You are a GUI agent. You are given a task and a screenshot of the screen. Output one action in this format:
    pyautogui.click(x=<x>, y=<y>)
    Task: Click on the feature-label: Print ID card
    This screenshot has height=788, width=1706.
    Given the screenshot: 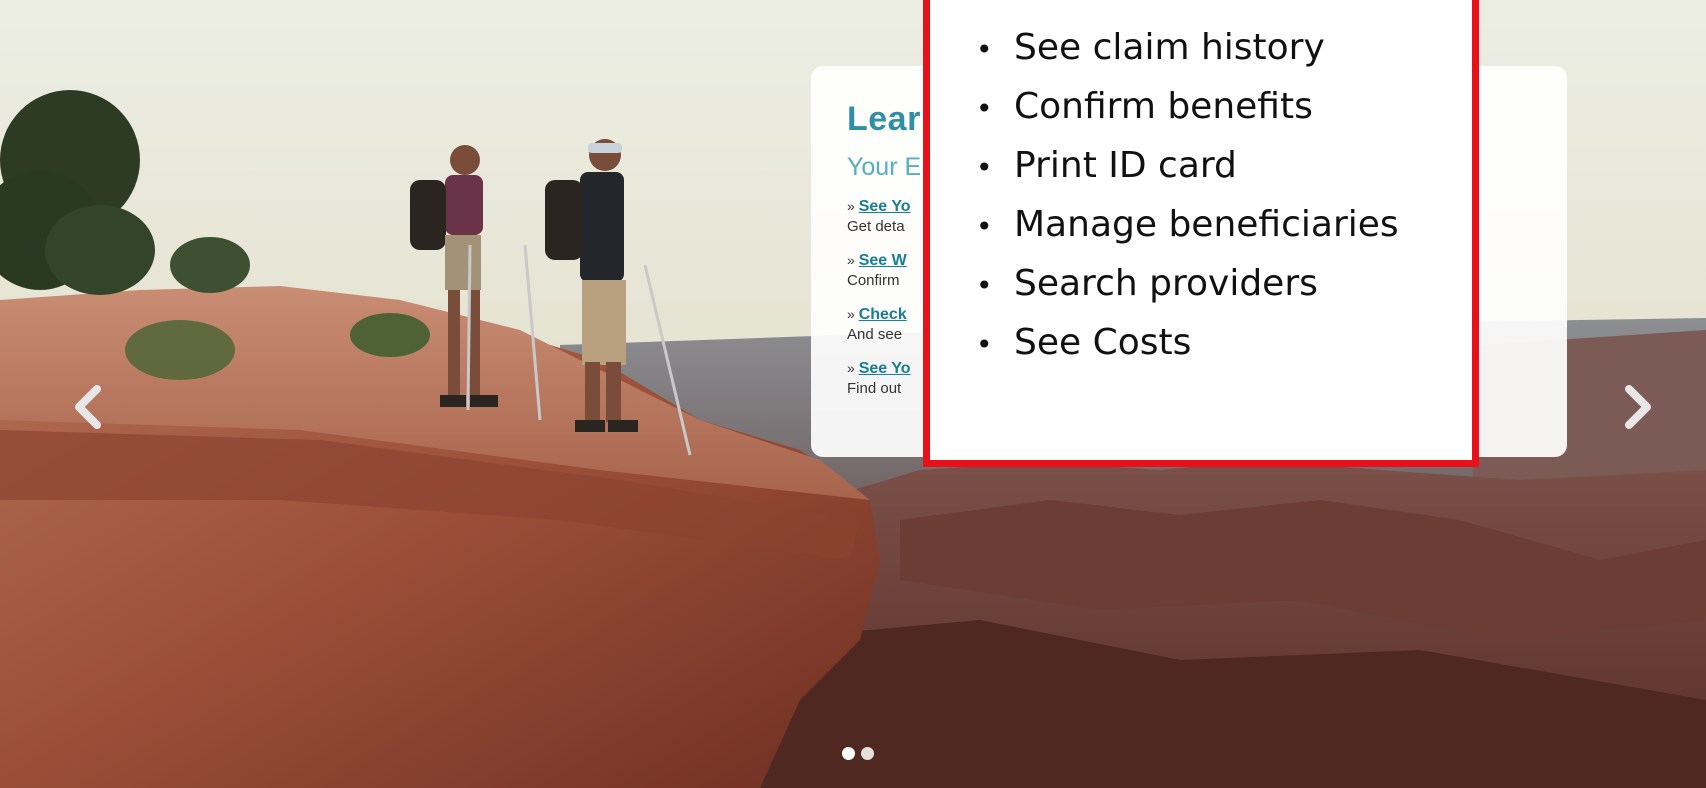 What is the action you would take?
    pyautogui.click(x=1125, y=165)
    